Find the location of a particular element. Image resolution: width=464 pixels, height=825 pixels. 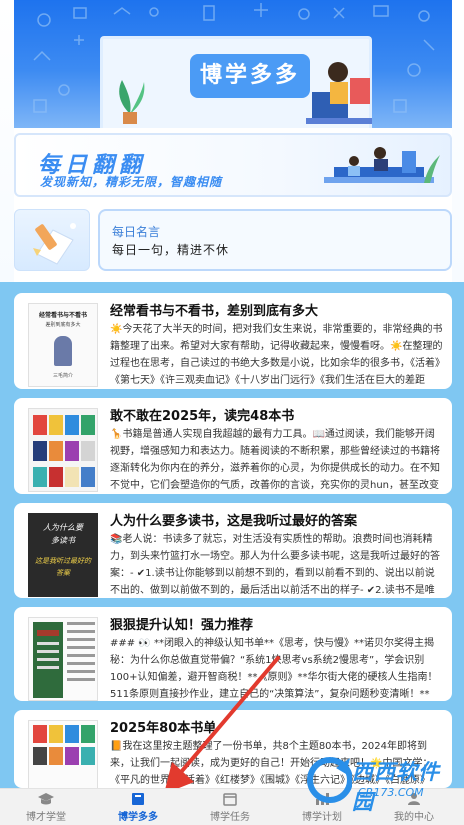

reading-people-illustration is located at coordinates (382, 165).